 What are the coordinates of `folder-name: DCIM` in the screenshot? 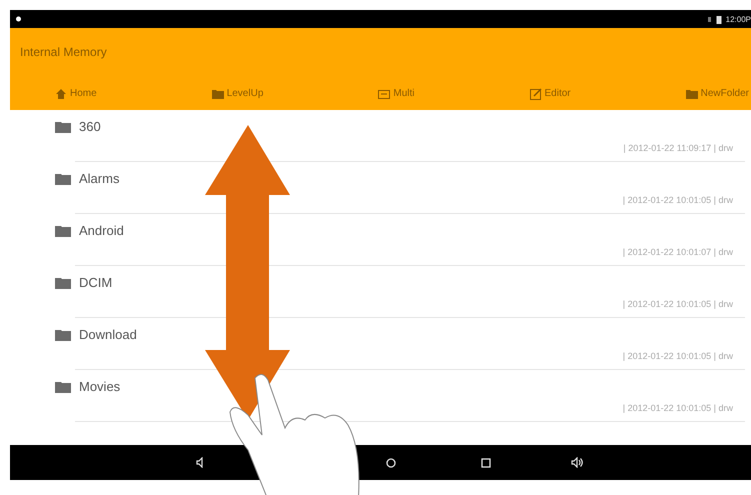 It's located at (95, 282).